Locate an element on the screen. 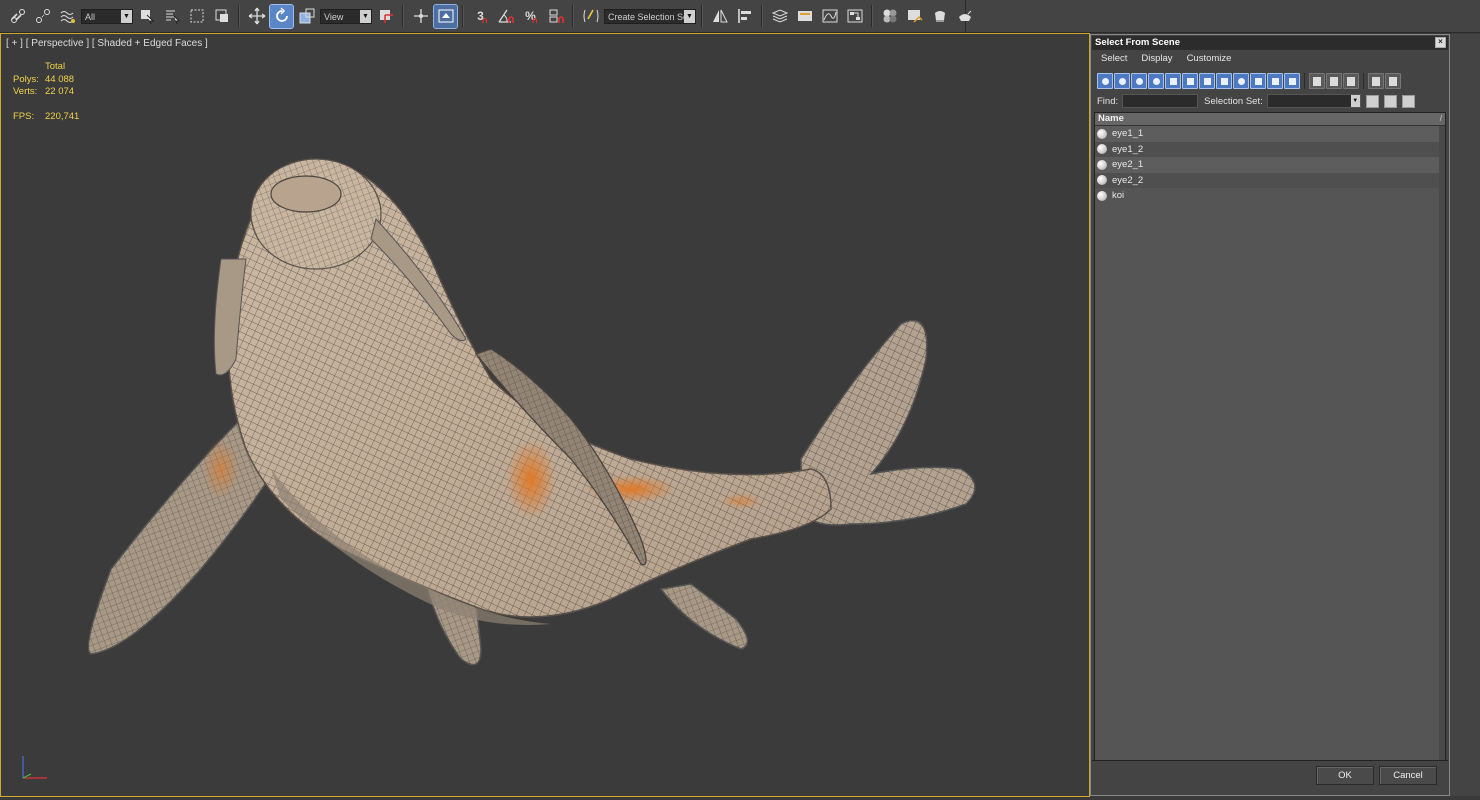  list-item: eye1_2 is located at coordinates (1270, 149).